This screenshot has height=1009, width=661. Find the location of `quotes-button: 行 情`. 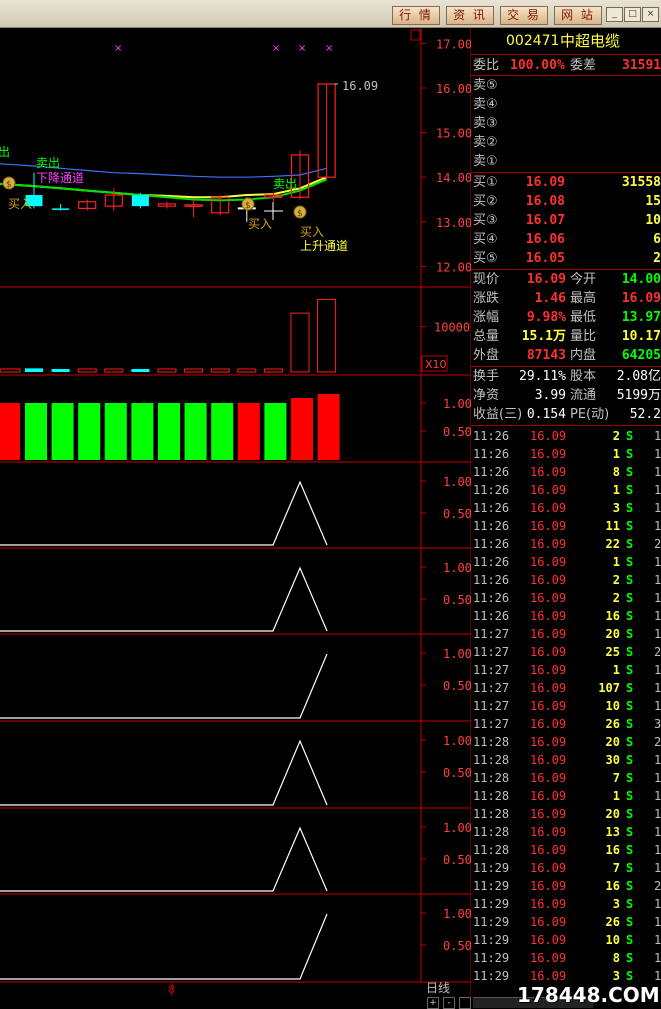

quotes-button: 行 情 is located at coordinates (416, 15).